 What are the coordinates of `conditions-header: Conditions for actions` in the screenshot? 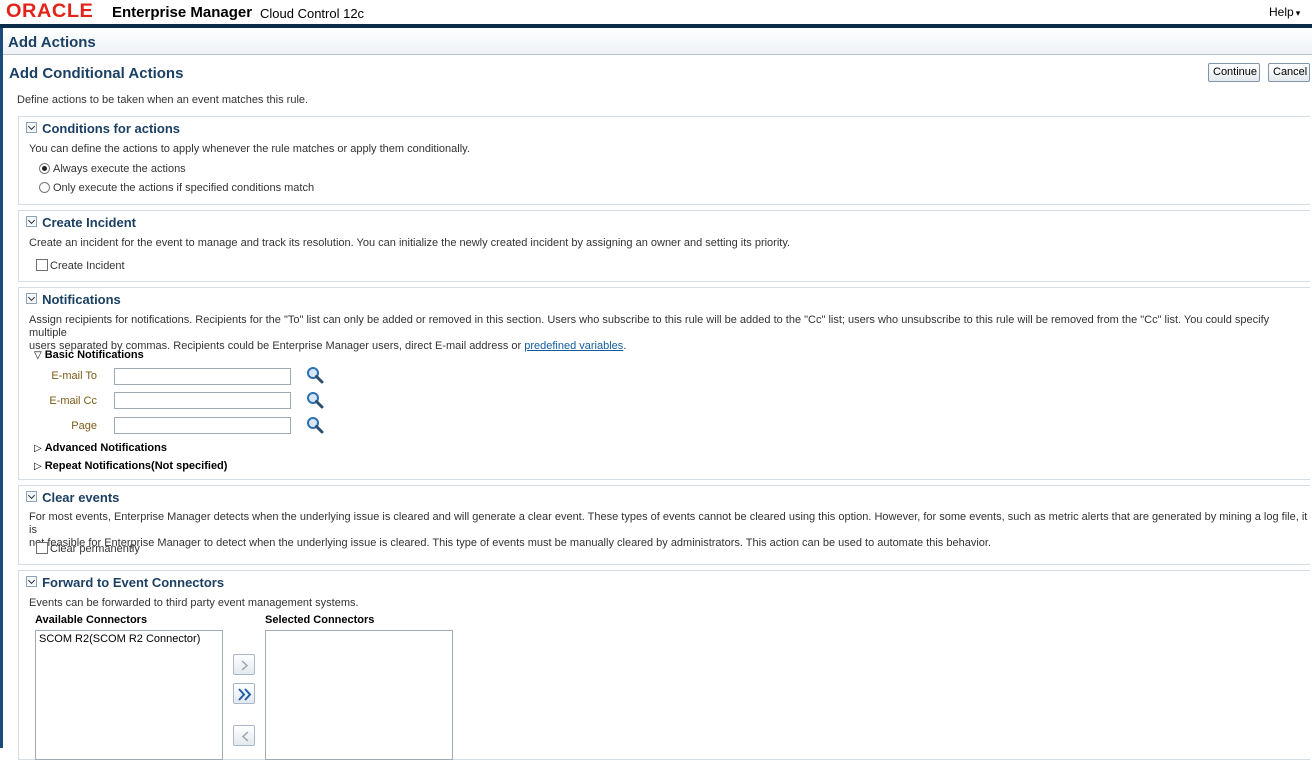 It's located at (103, 129).